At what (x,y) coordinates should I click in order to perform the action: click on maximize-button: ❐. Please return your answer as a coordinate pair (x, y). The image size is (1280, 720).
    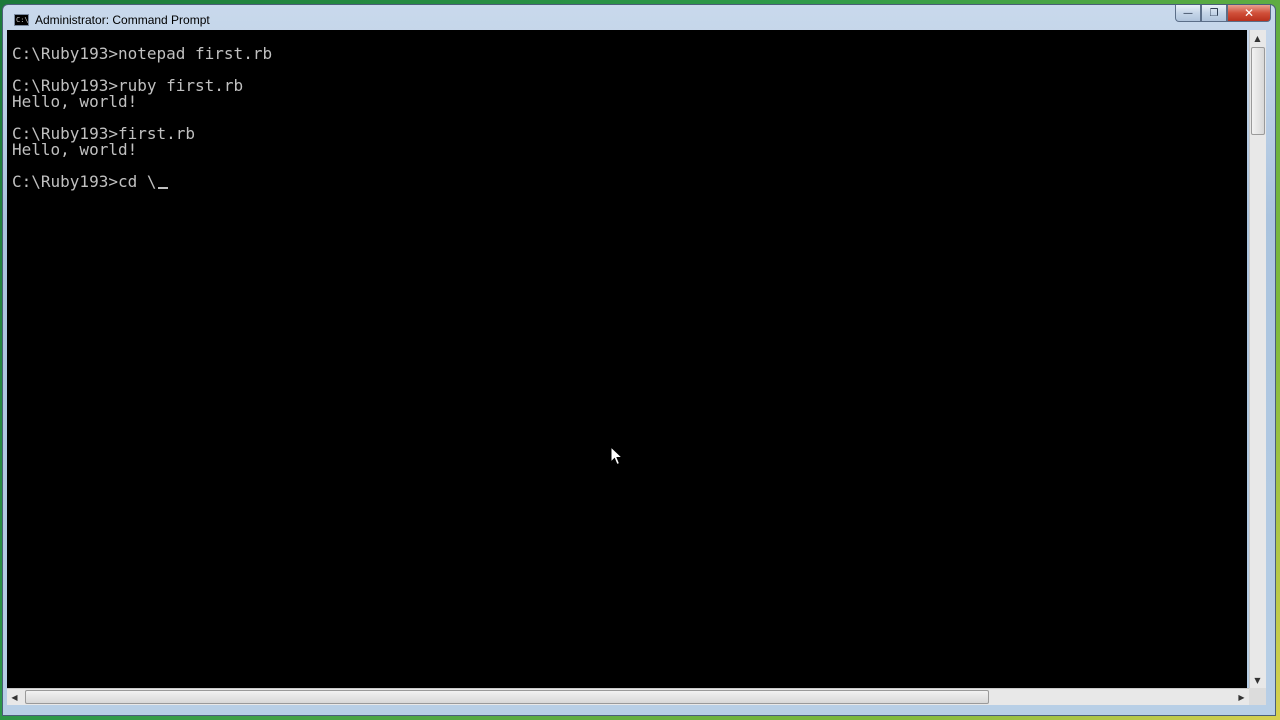
    Looking at the image, I should click on (1214, 13).